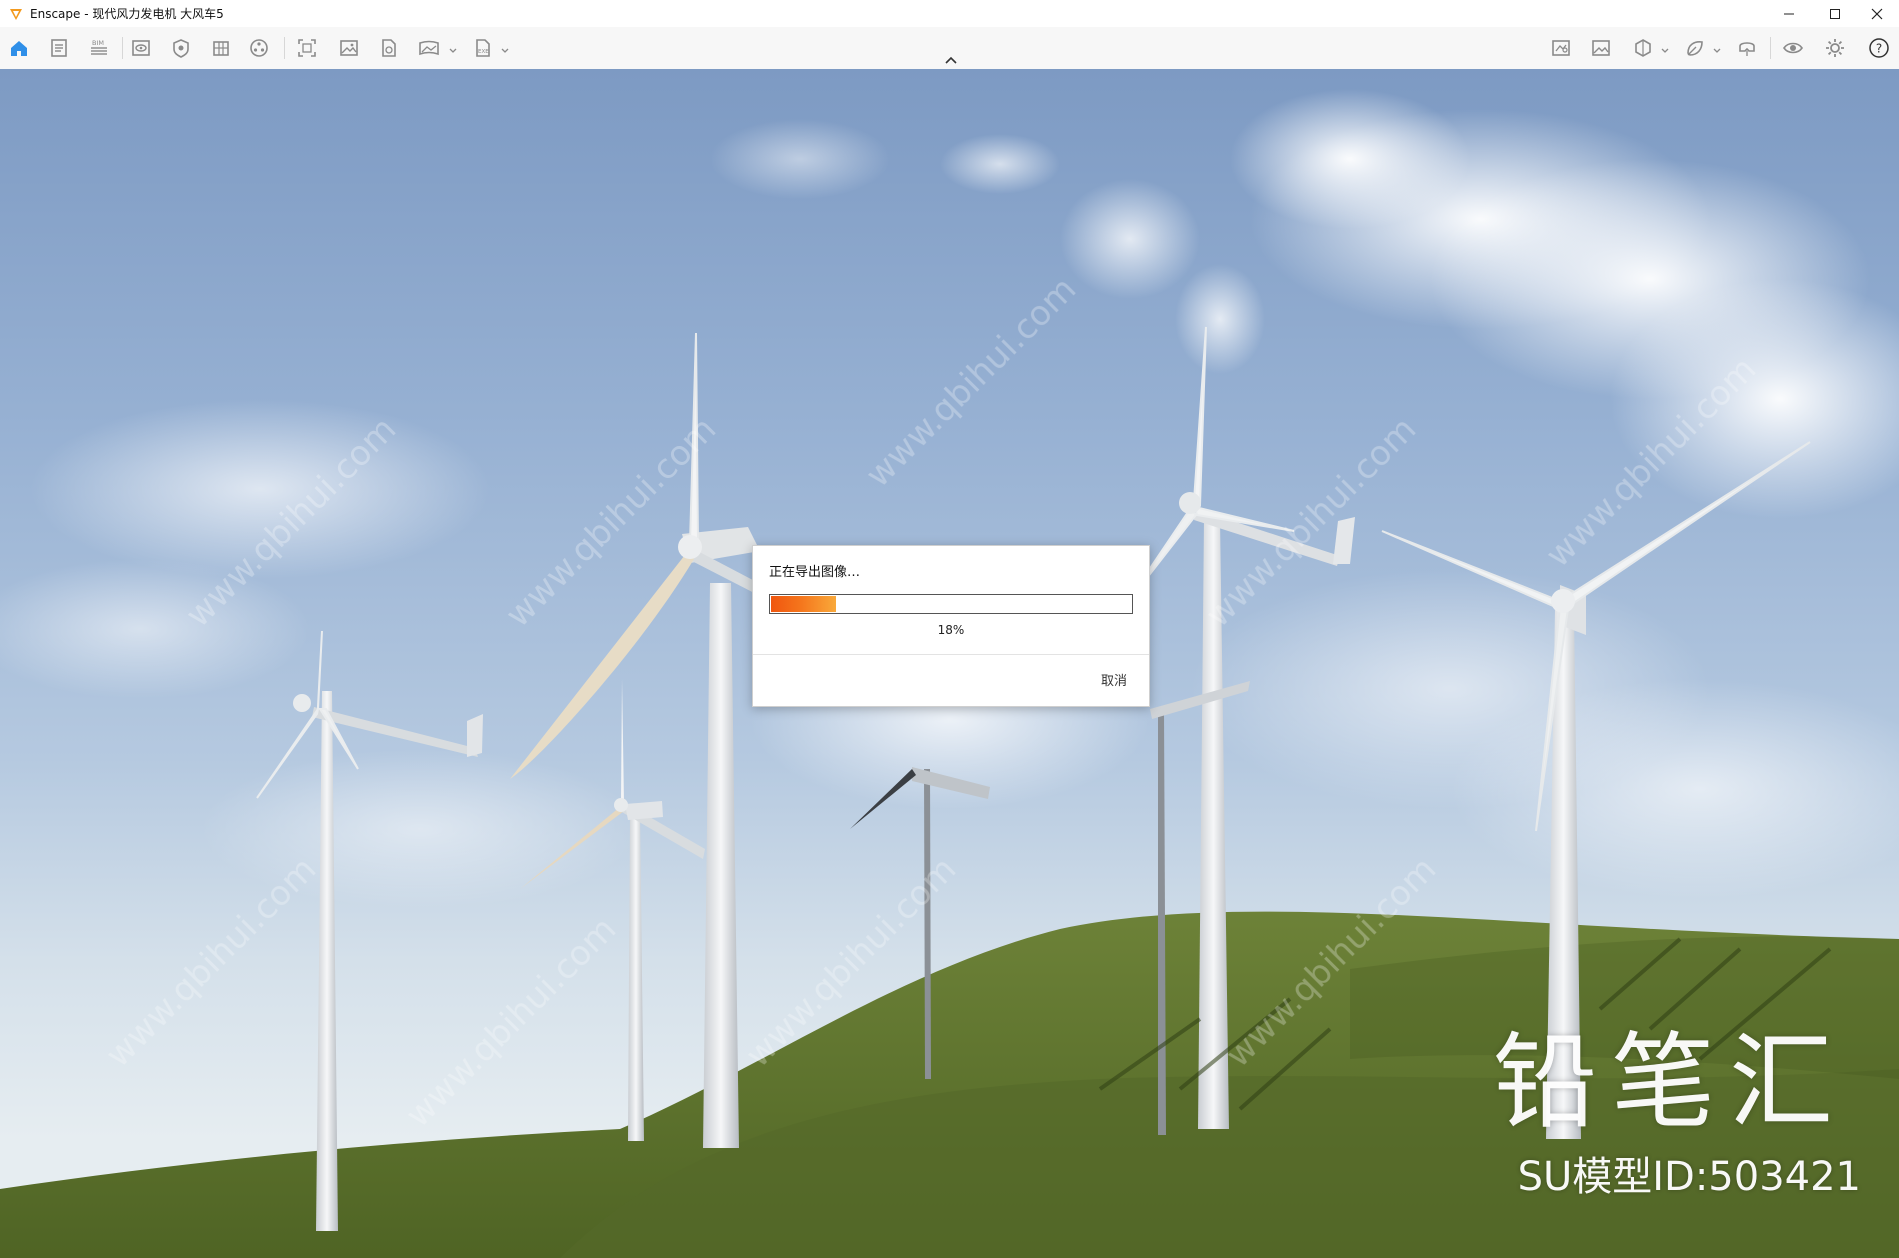 The image size is (1899, 1258). I want to click on cube-button, so click(1643, 48).